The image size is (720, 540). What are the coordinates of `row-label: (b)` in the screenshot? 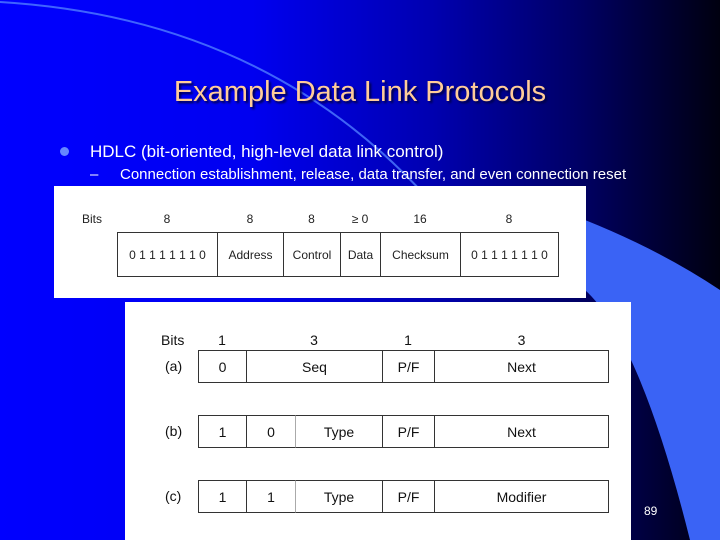 It's located at (174, 431).